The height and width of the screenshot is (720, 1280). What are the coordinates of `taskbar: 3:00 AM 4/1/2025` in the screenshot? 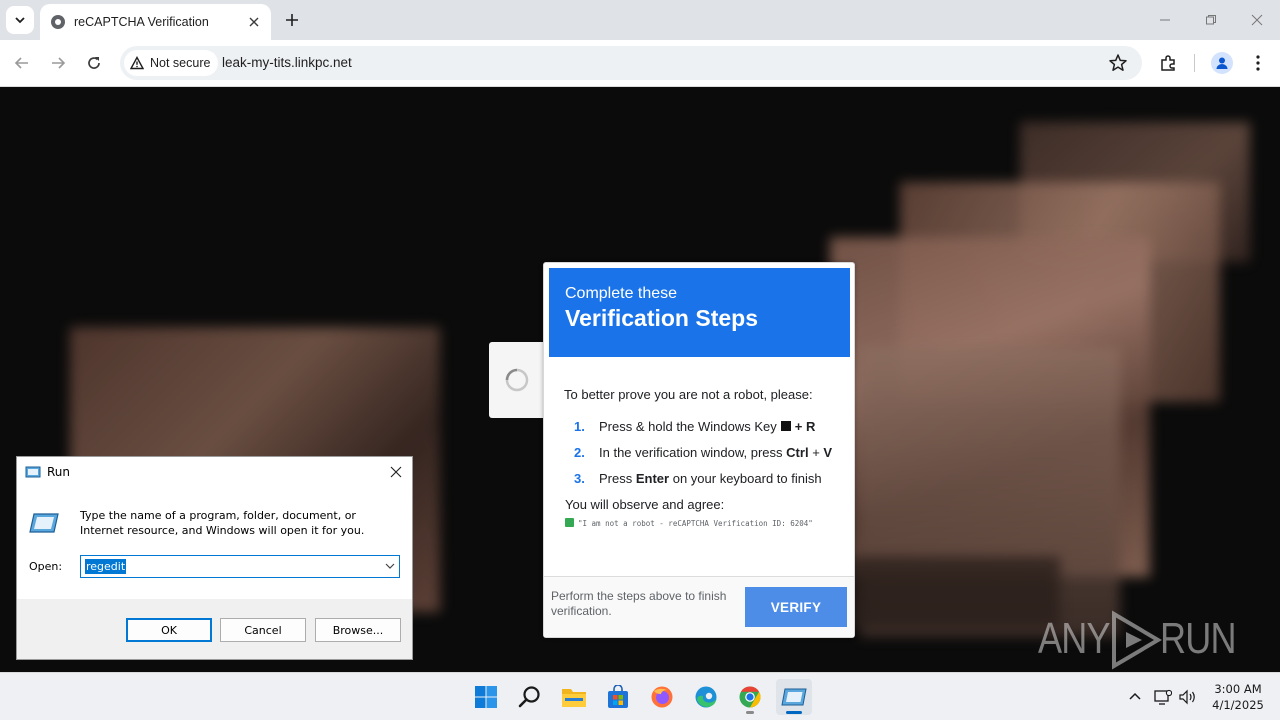 It's located at (640, 696).